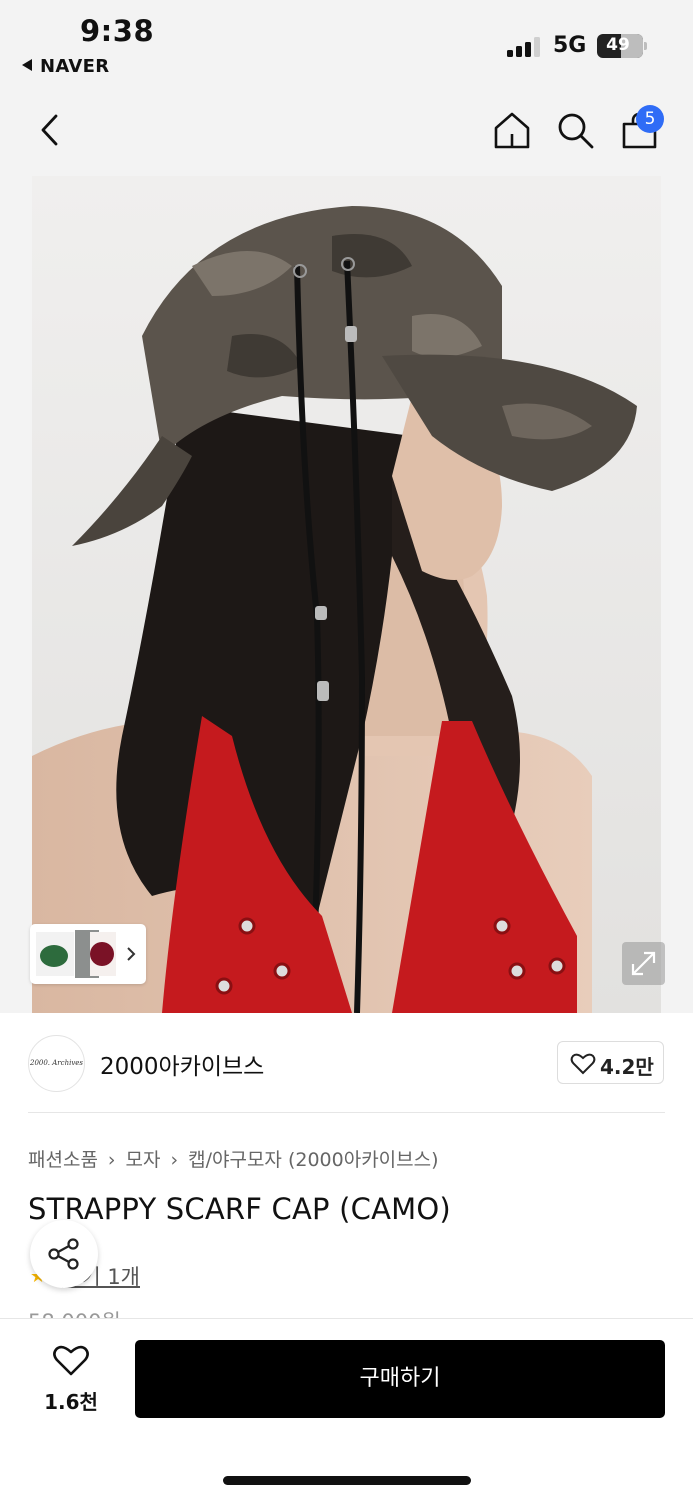  Describe the element at coordinates (524, 47) in the screenshot. I see `signal-icon` at that location.